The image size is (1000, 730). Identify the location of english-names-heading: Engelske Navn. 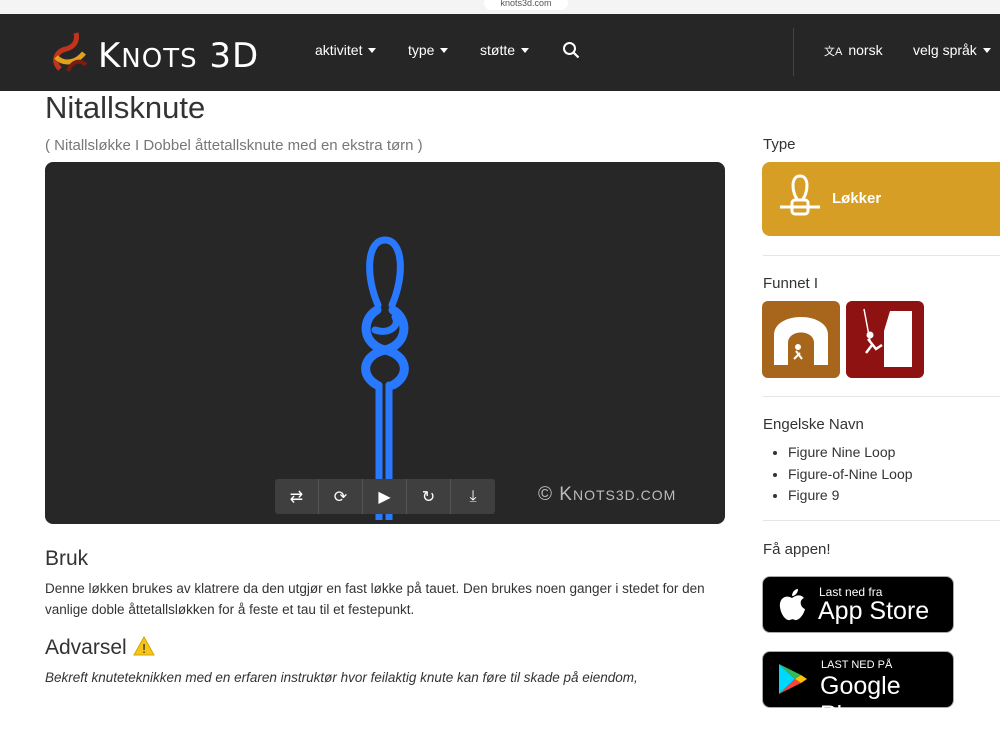
(813, 424).